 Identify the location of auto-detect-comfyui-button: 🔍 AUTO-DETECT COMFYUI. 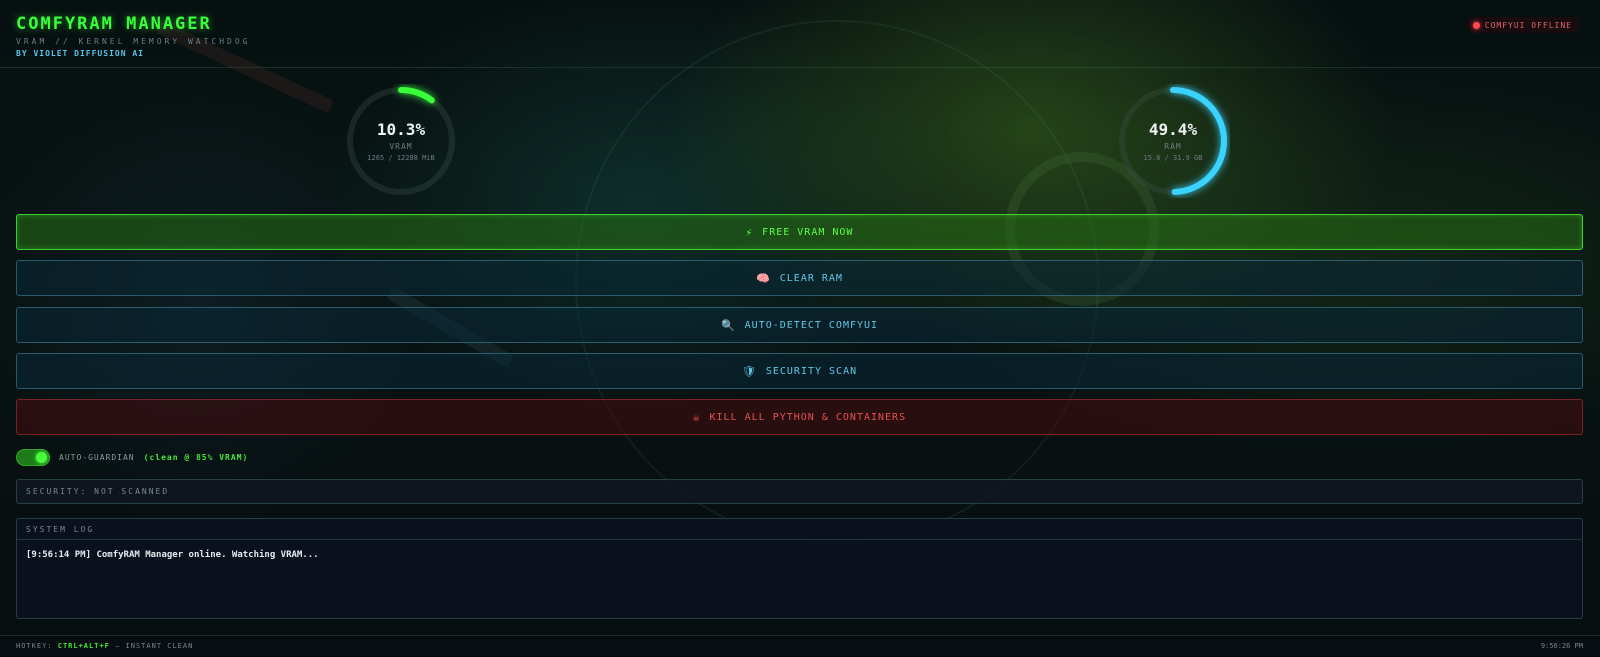
(799, 325).